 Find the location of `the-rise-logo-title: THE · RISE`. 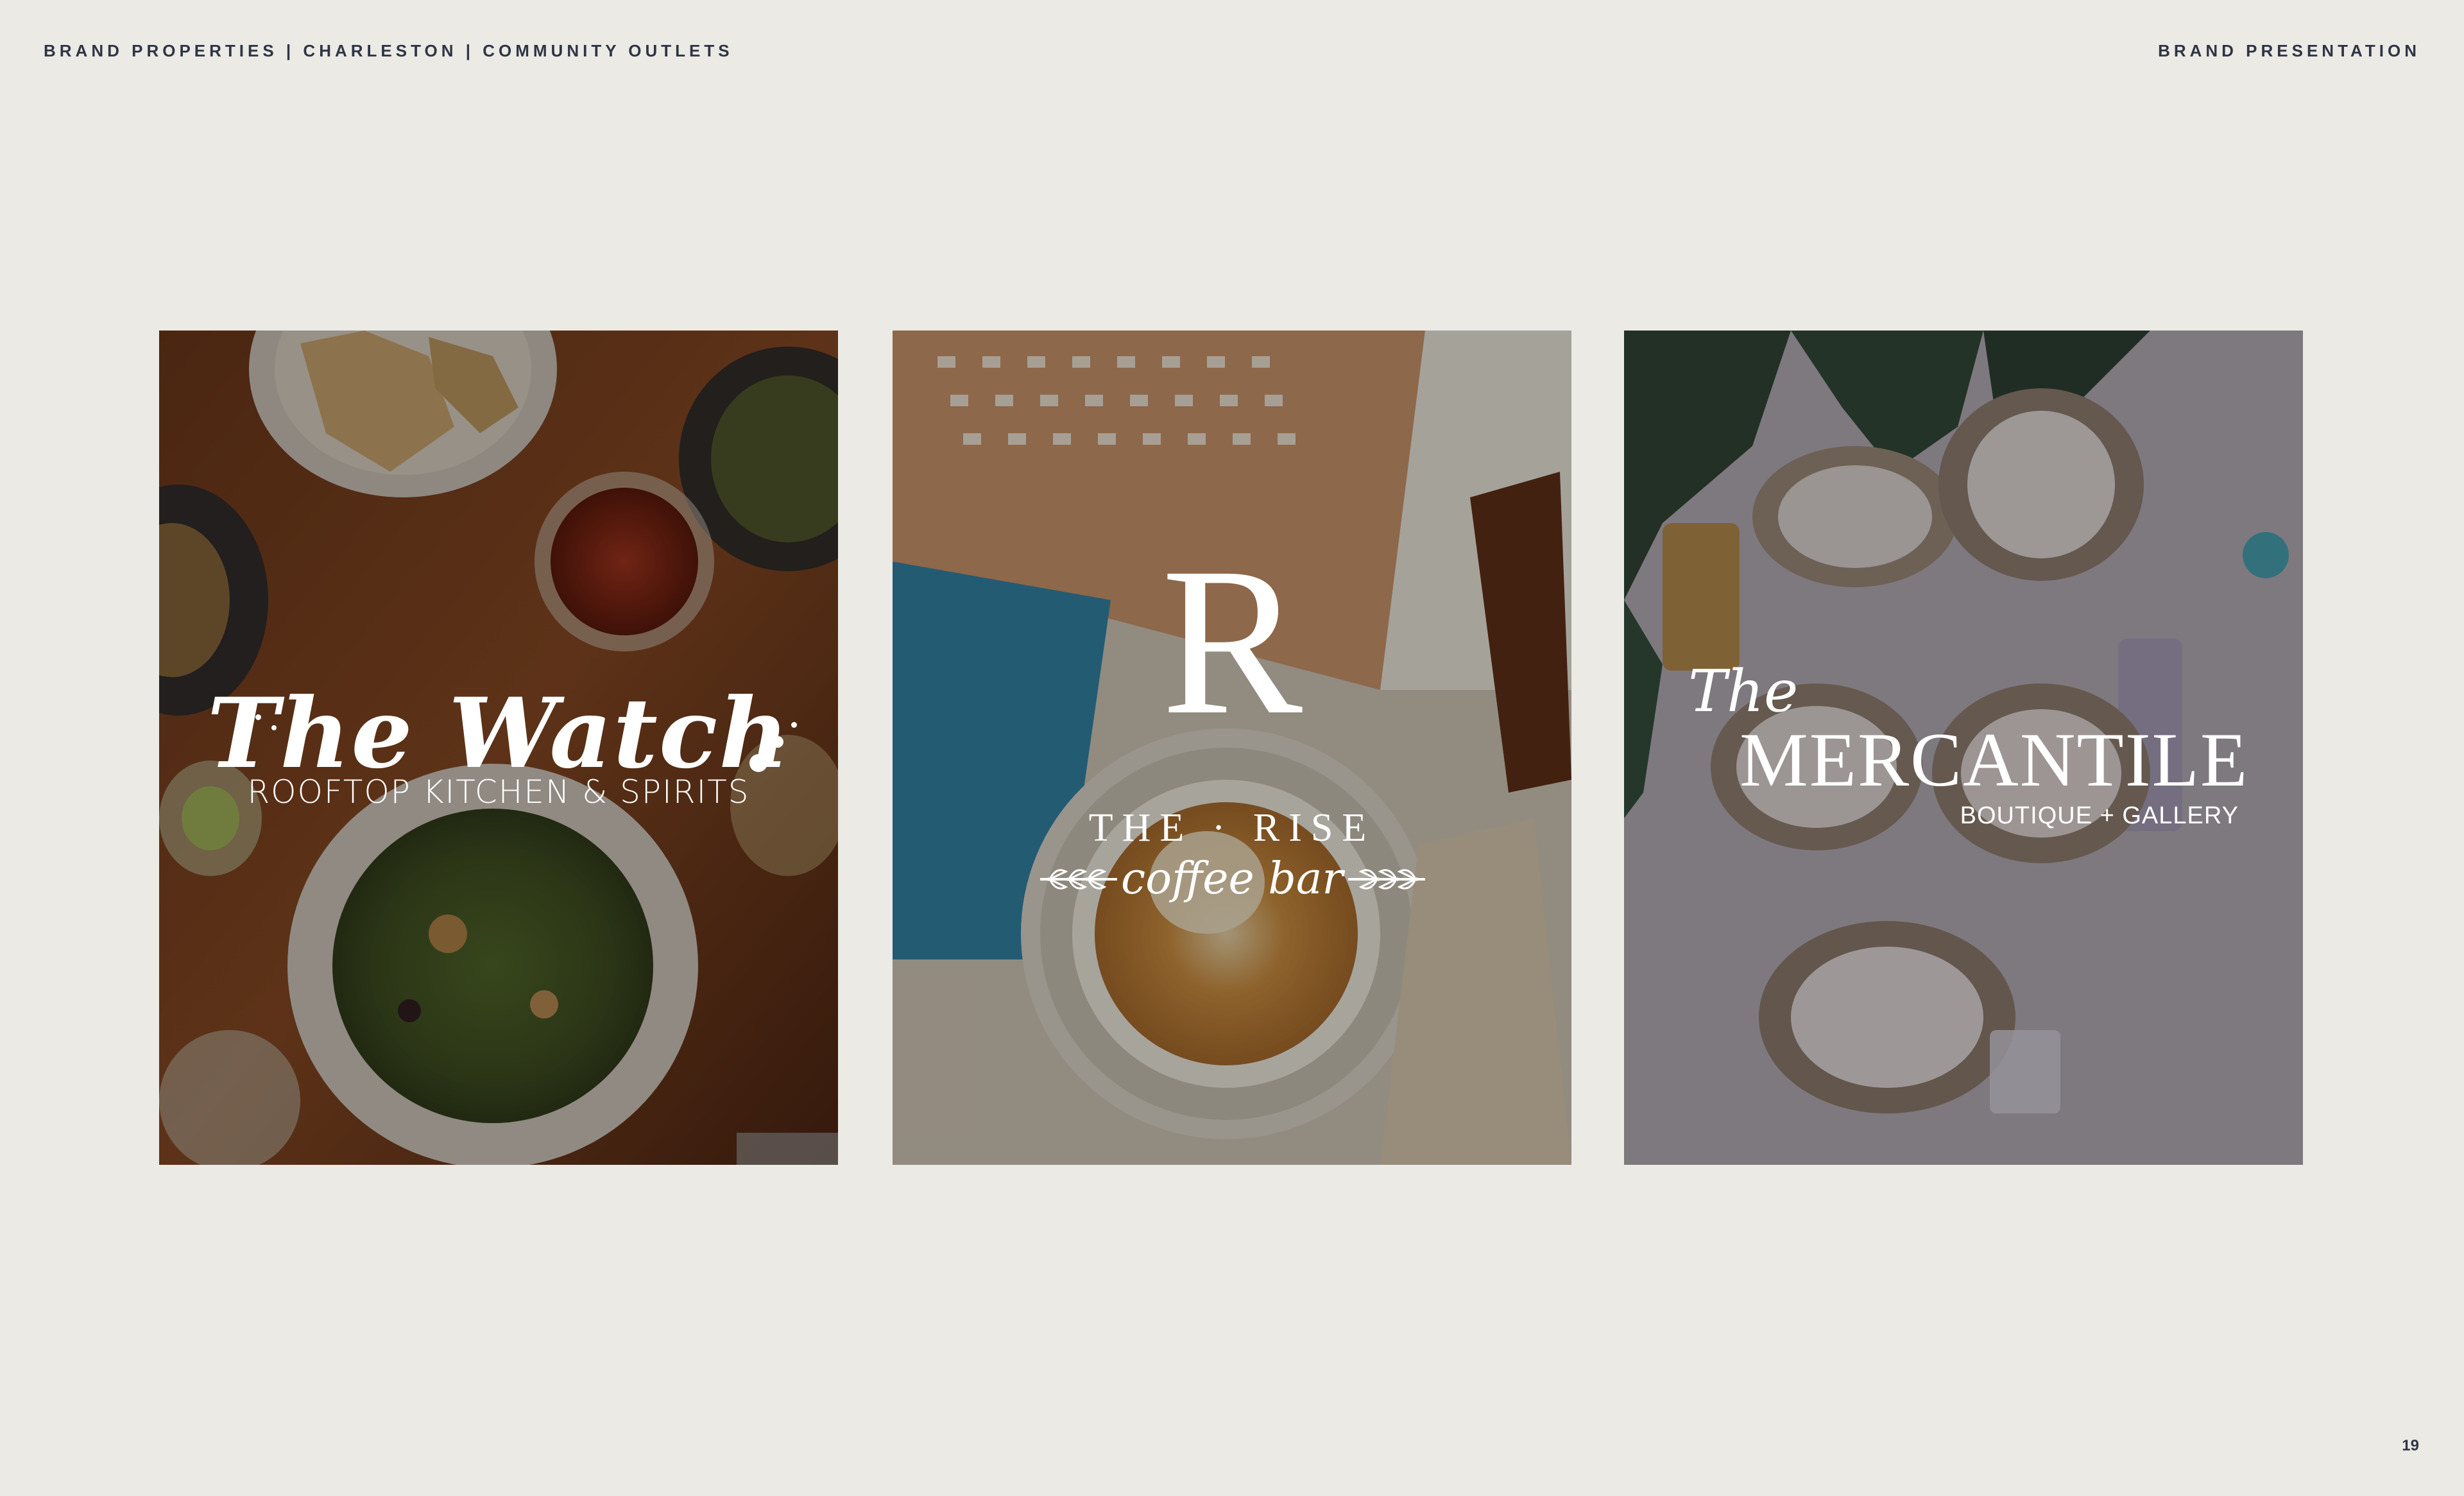

the-rise-logo-title: THE · RISE is located at coordinates (1232, 828).